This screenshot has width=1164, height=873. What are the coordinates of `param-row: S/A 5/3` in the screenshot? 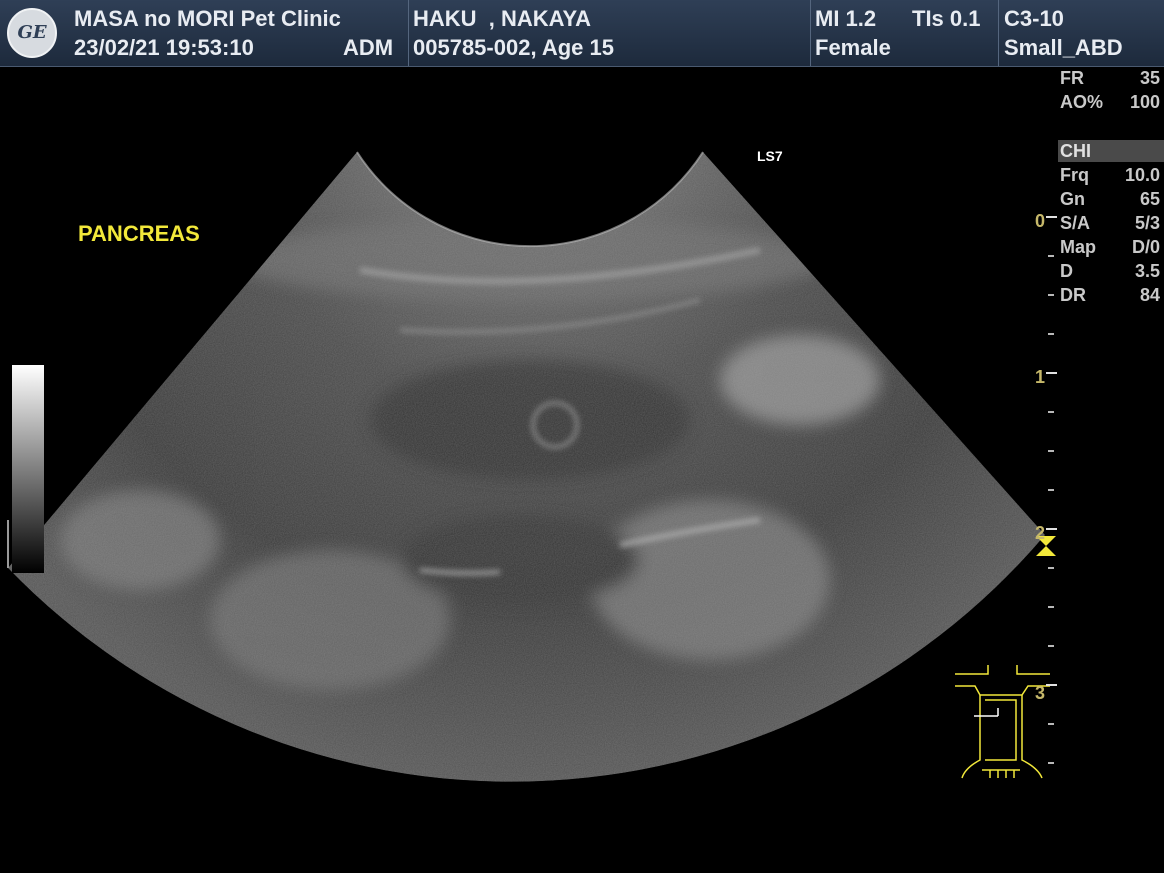 It's located at (1110, 223).